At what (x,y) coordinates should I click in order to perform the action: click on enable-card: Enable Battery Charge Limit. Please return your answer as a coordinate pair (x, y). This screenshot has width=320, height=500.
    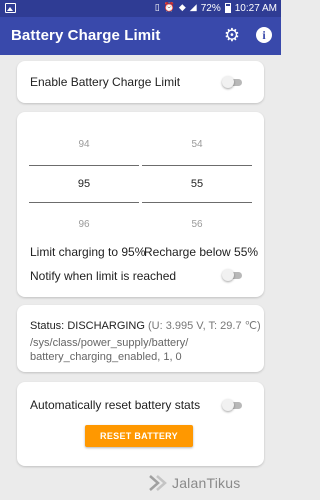
    Looking at the image, I should click on (140, 82).